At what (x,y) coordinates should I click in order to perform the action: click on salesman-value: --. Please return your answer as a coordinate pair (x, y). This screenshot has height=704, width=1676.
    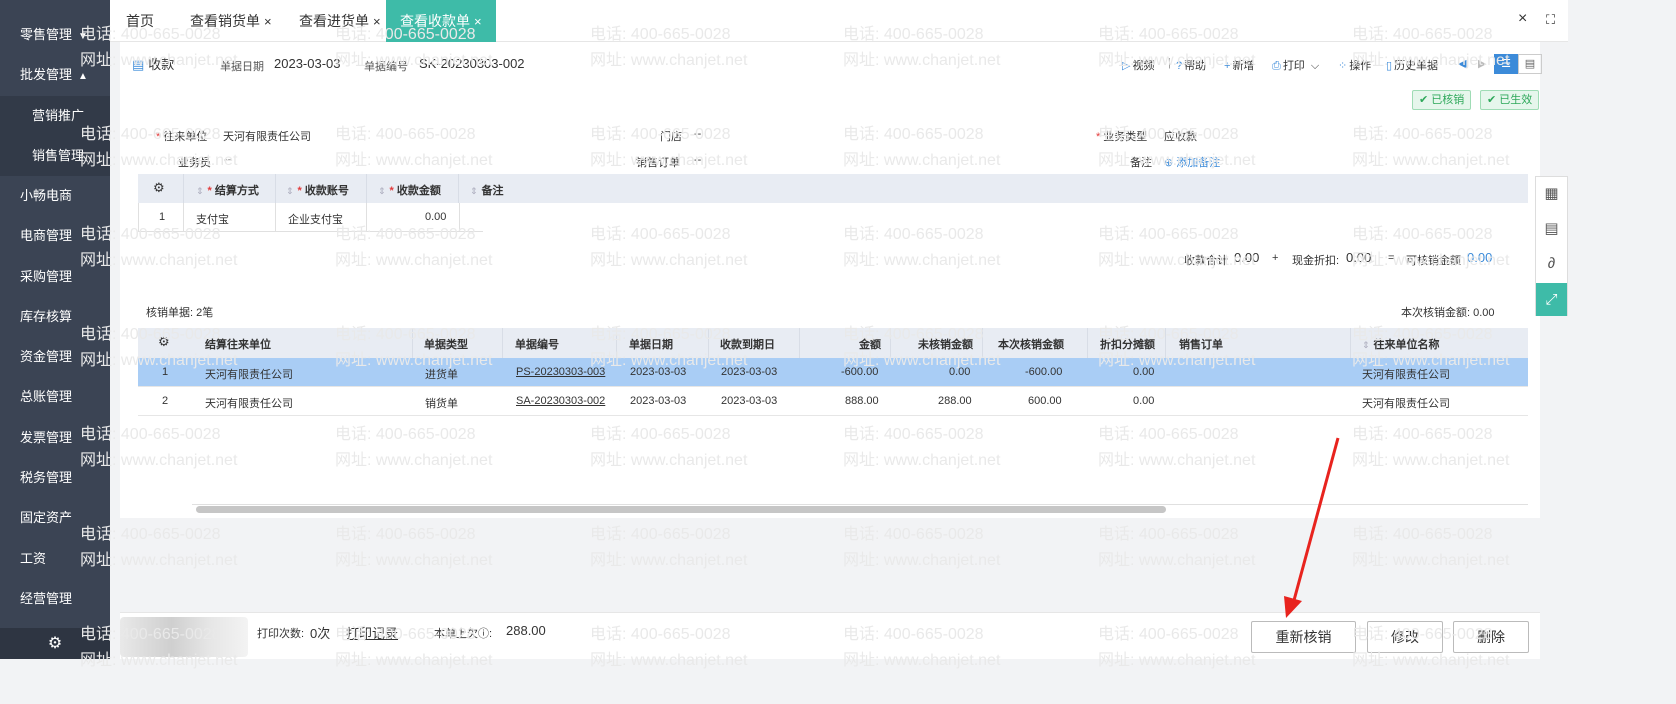
    Looking at the image, I should click on (227, 160).